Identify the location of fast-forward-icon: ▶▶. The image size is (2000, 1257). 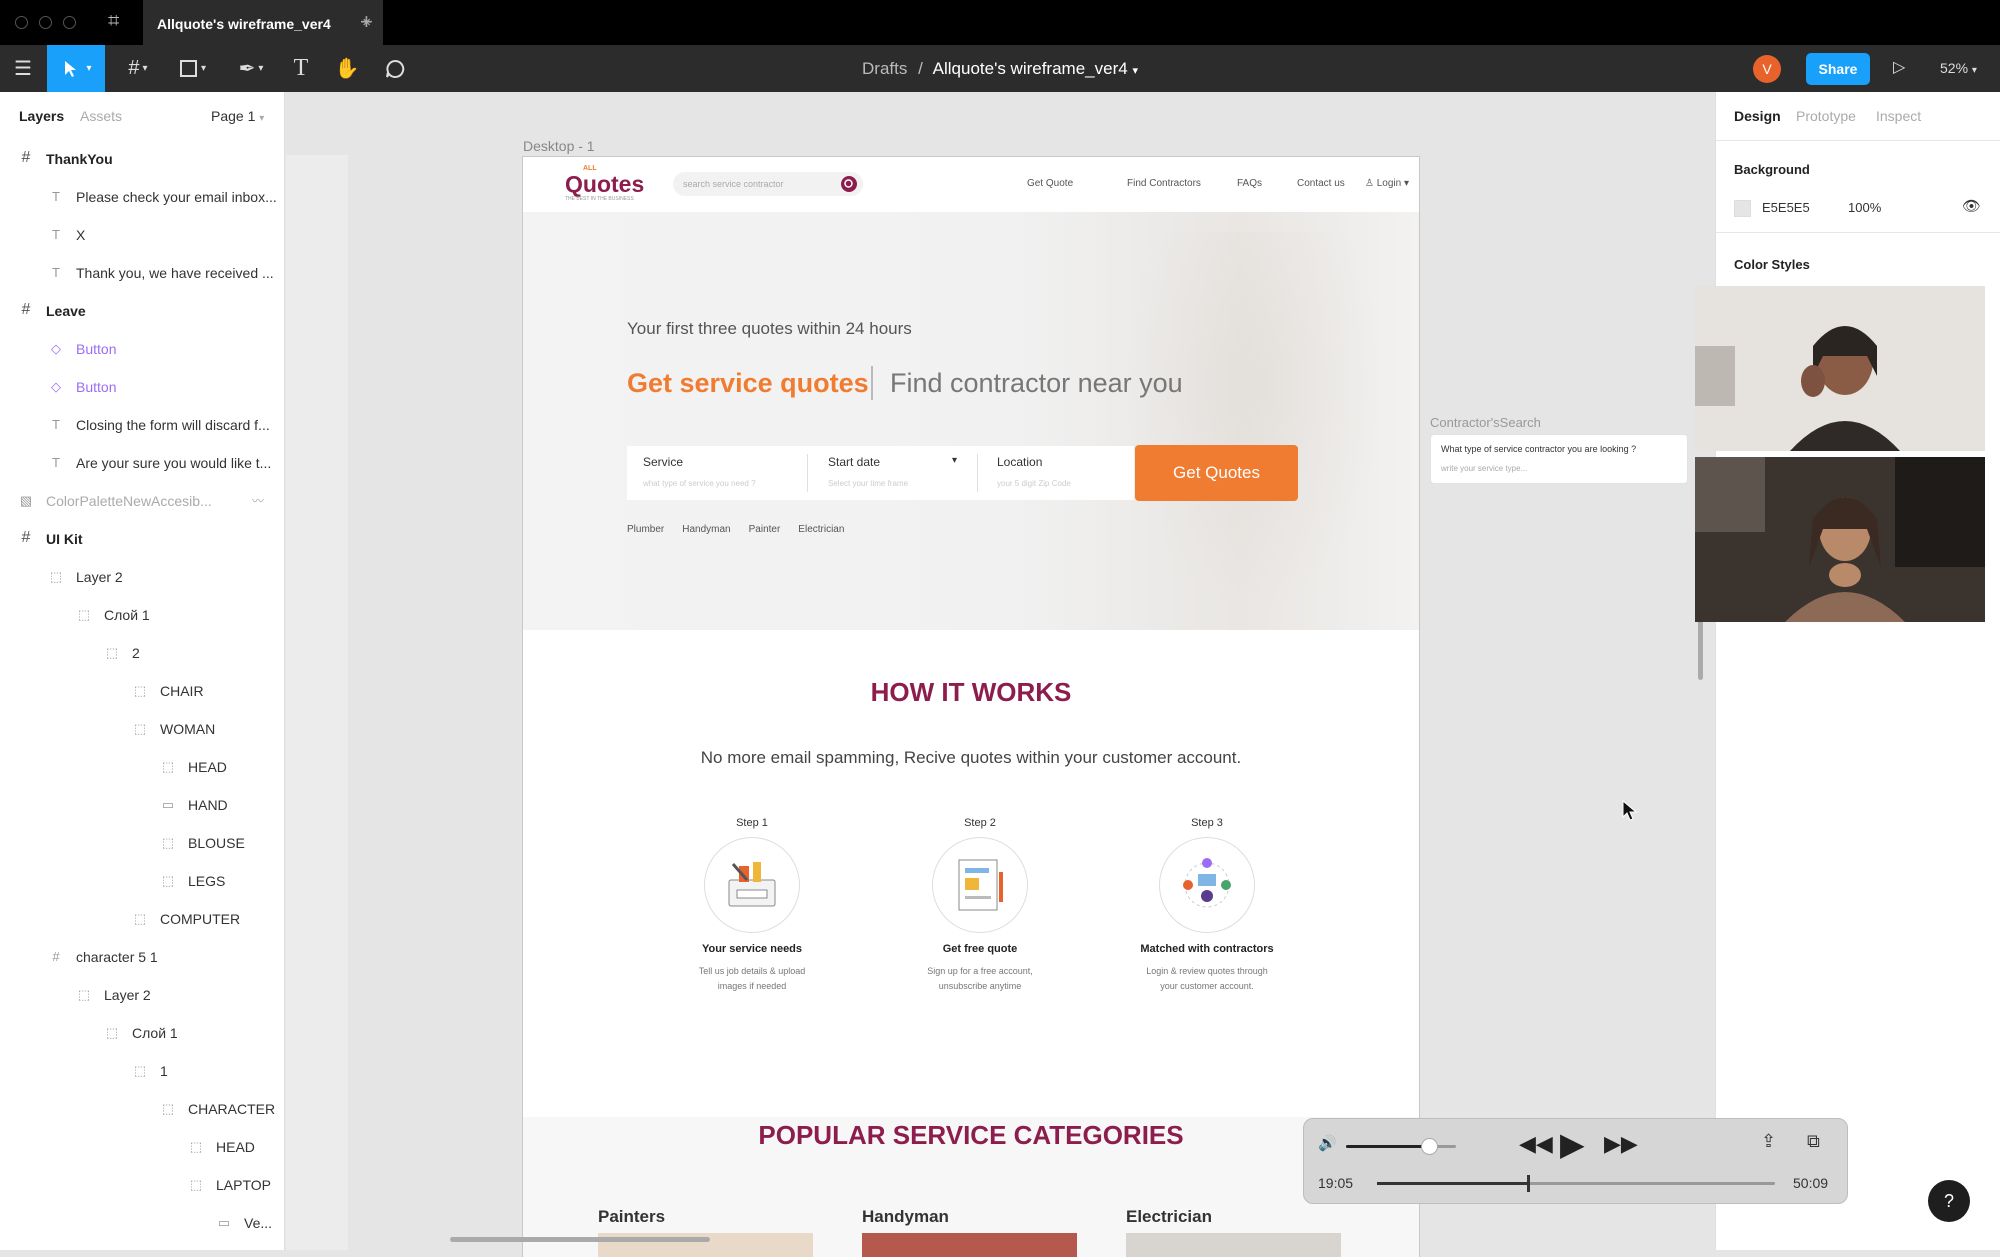
(1621, 1144).